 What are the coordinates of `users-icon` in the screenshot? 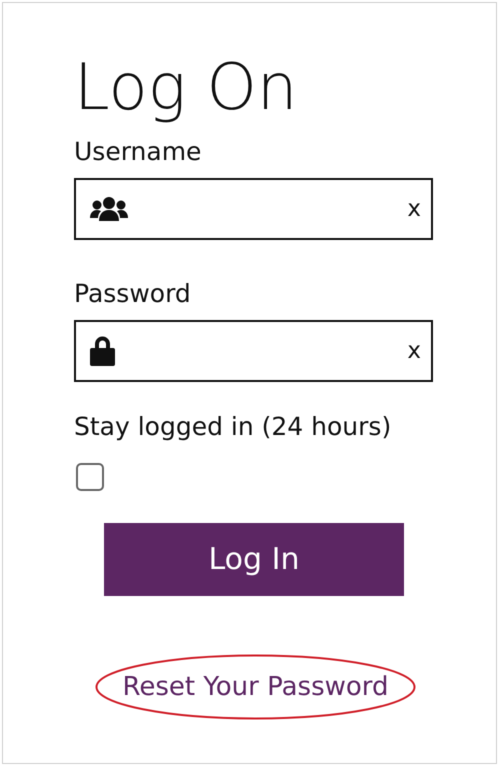 It's located at (109, 209).